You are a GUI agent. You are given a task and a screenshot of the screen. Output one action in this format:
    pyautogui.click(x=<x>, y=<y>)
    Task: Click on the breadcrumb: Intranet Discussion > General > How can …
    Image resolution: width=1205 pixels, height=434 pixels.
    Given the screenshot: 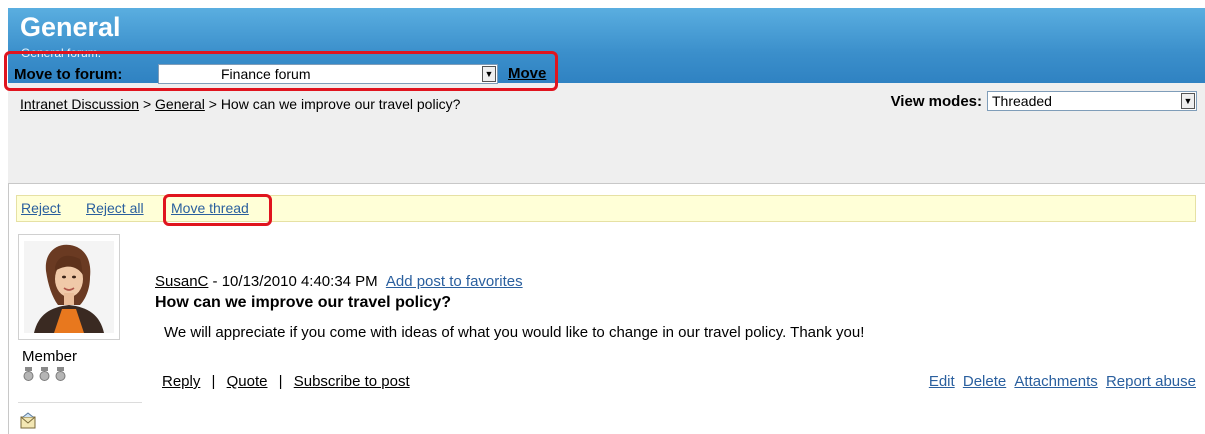 What is the action you would take?
    pyautogui.click(x=240, y=104)
    